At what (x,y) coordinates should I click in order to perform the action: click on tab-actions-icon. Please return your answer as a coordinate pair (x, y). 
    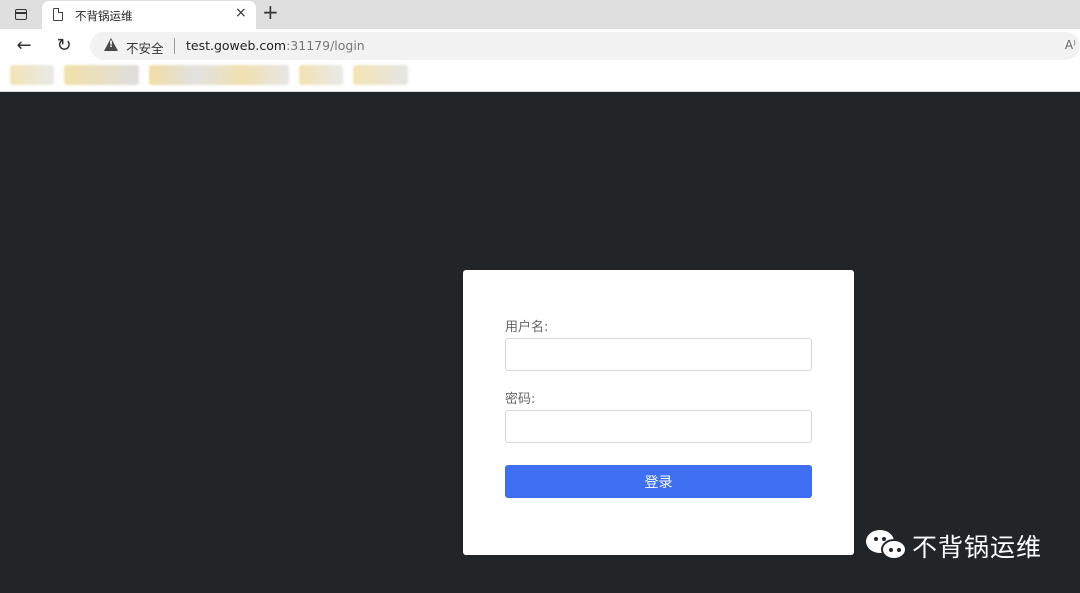
    Looking at the image, I should click on (21, 15).